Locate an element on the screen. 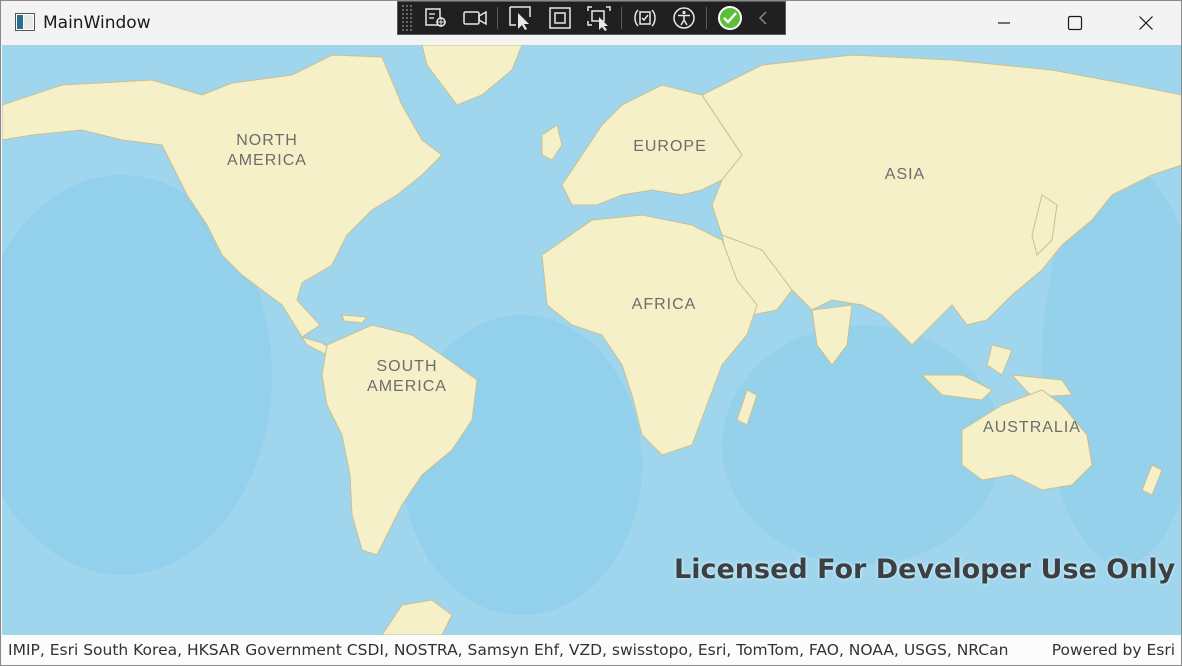 The image size is (1182, 666). debug-toolbar is located at coordinates (591, 18).